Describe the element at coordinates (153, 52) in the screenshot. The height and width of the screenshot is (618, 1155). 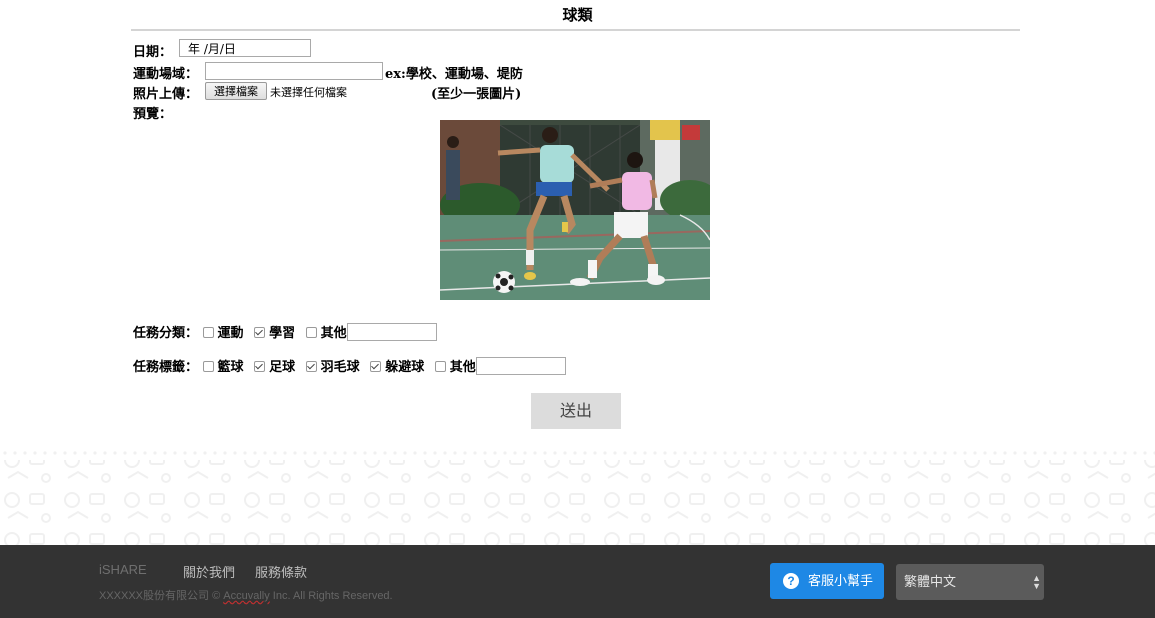
I see `date-label: 日期：` at that location.